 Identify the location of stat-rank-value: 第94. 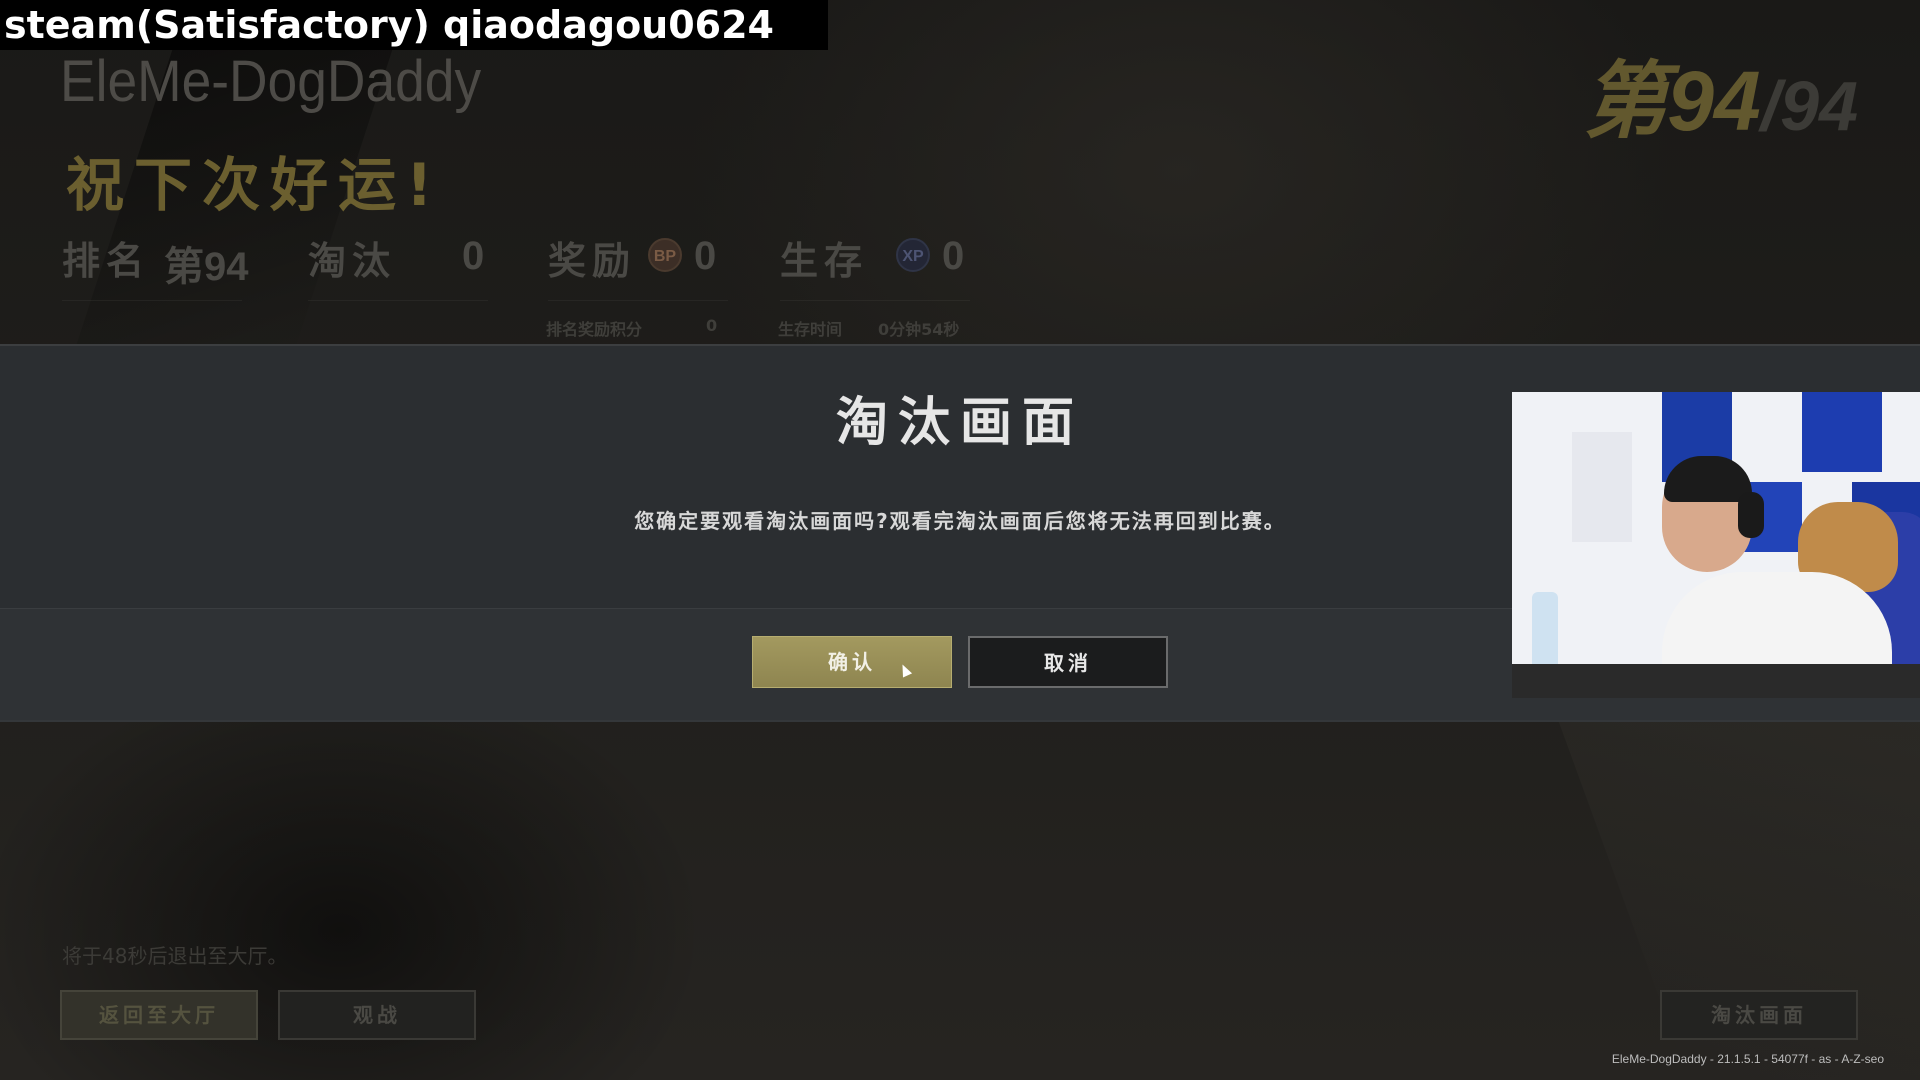
(206, 267).